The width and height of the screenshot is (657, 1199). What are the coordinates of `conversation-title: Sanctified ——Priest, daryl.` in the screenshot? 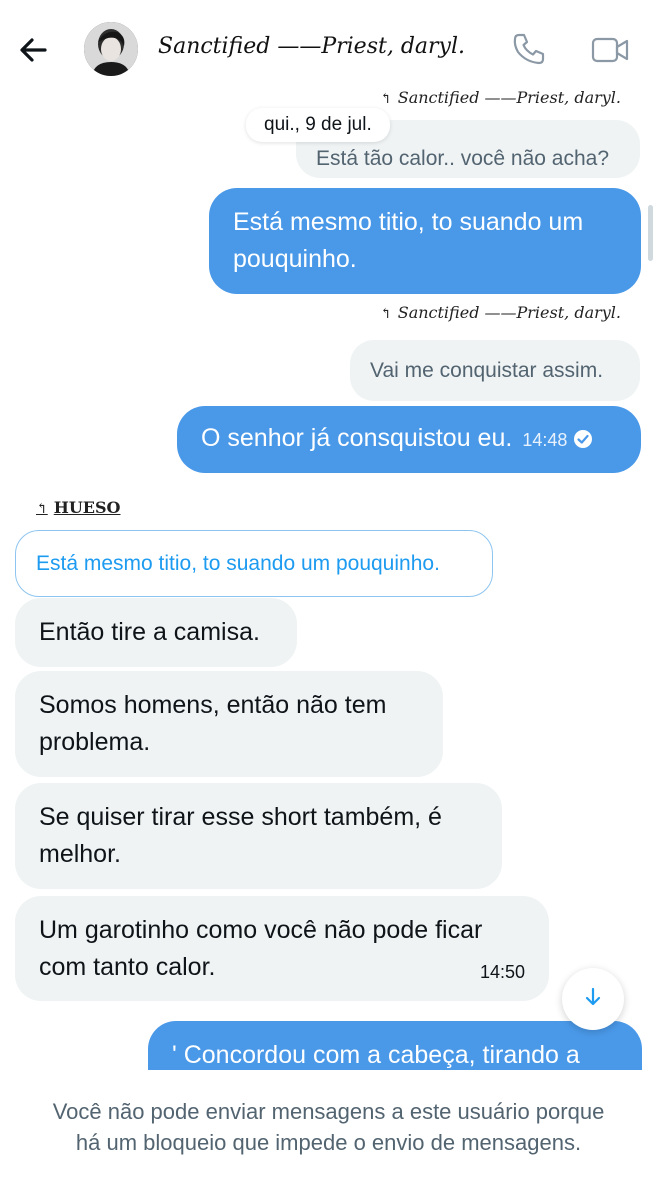 It's located at (311, 46).